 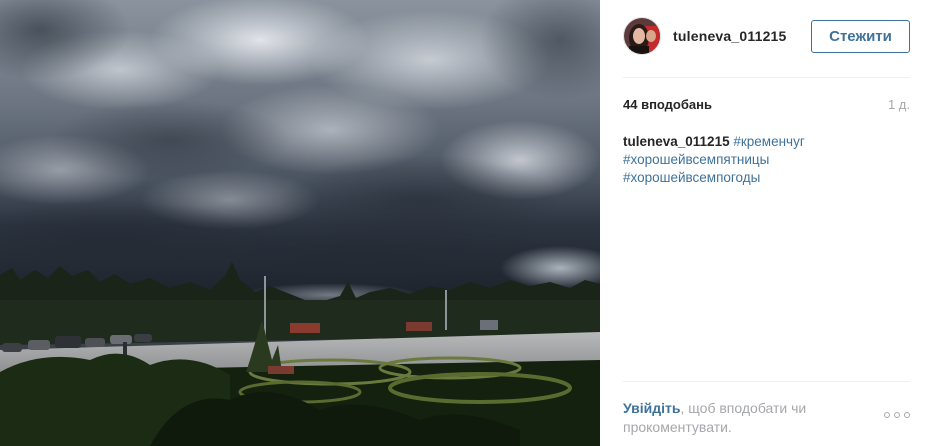 I want to click on post-time: 1 д., so click(x=899, y=104).